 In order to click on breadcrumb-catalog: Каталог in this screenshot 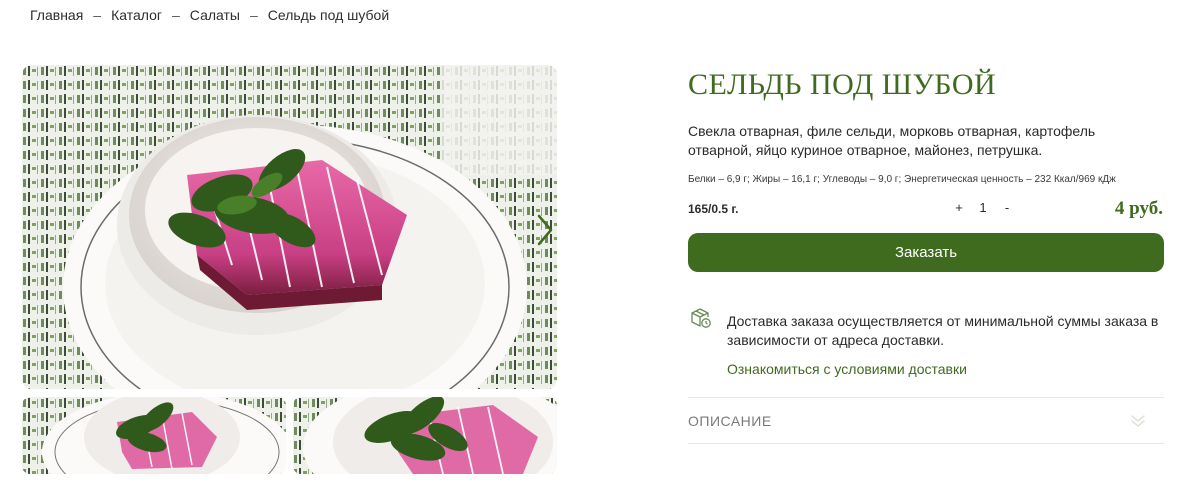, I will do `click(136, 15)`.